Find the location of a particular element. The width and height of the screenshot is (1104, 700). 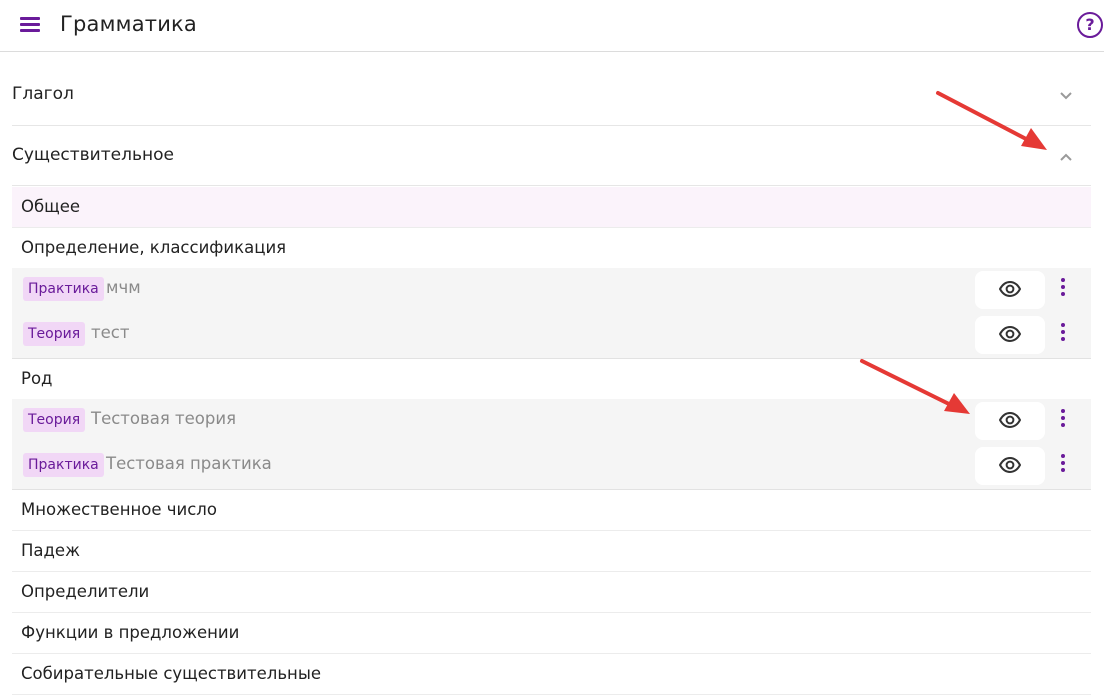

material-title: тест is located at coordinates (110, 332).